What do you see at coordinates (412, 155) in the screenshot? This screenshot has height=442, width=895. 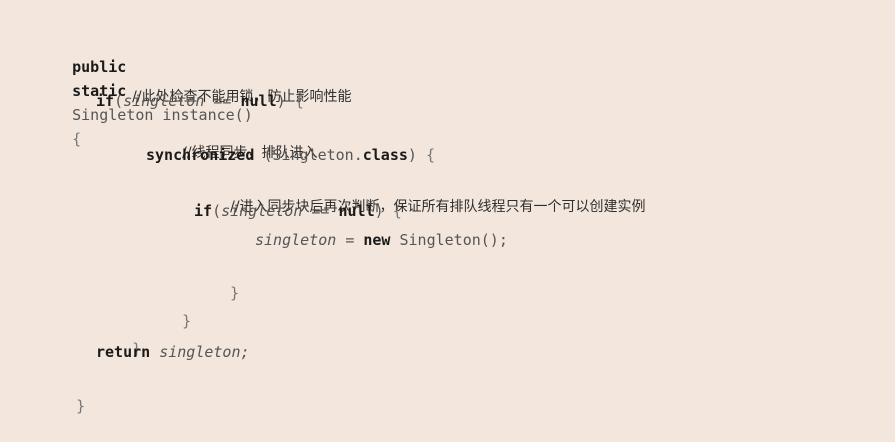 I see `sync-arg-close: )` at bounding box center [412, 155].